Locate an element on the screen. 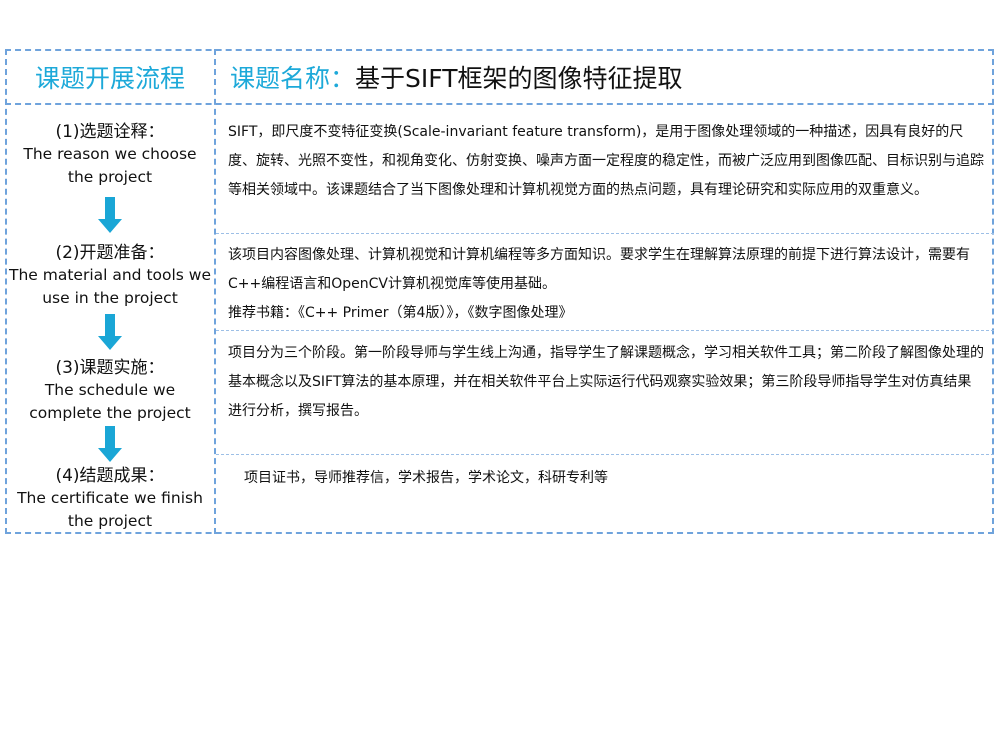  step-3-subtitle-line-1: The schedule we is located at coordinates (110, 390).